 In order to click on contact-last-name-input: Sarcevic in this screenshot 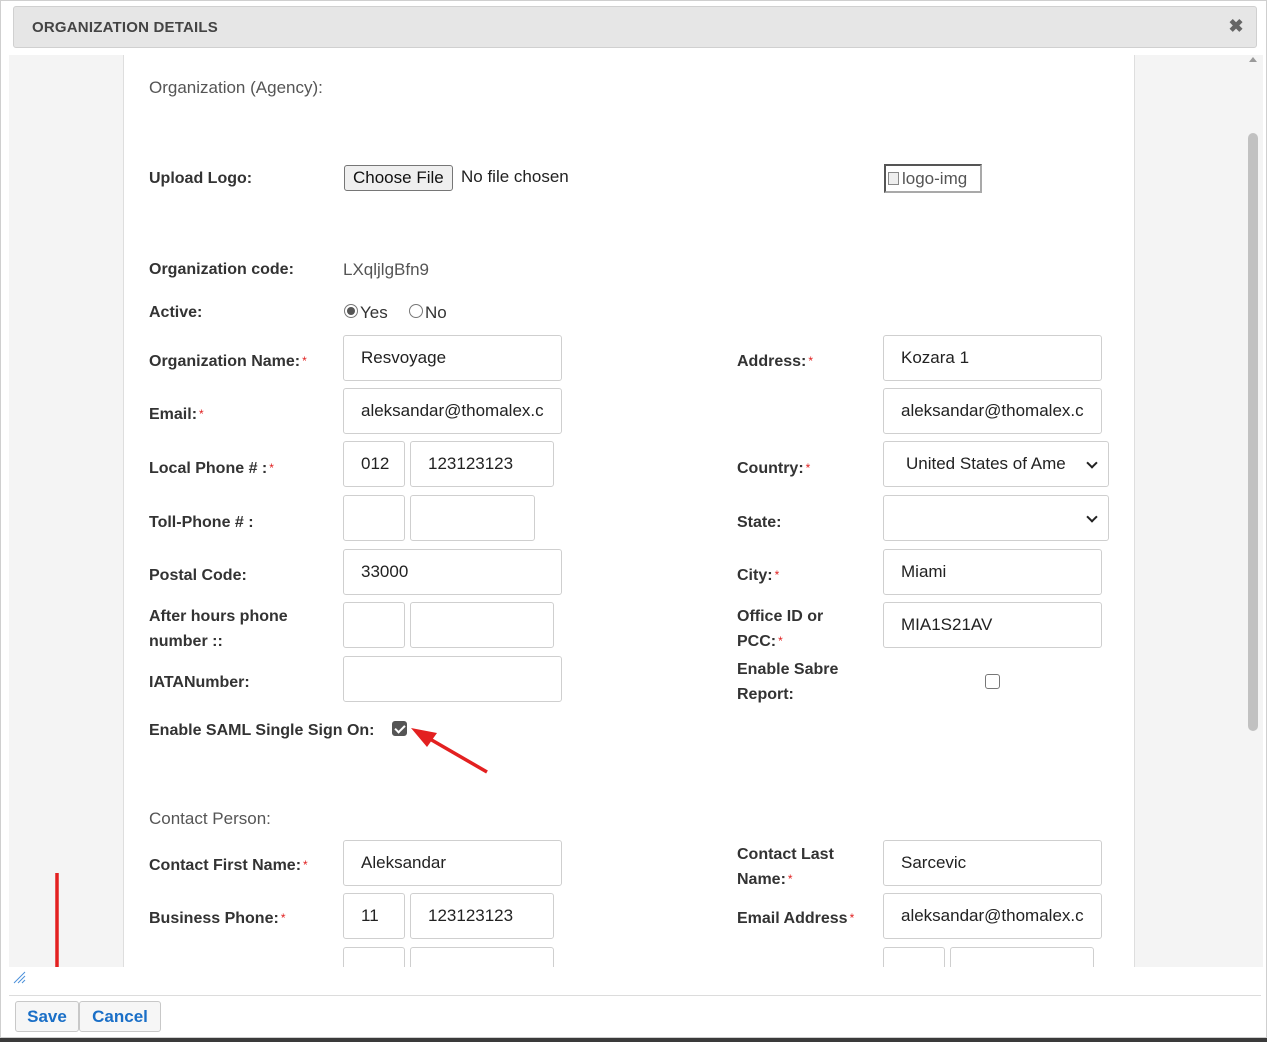, I will do `click(992, 863)`.